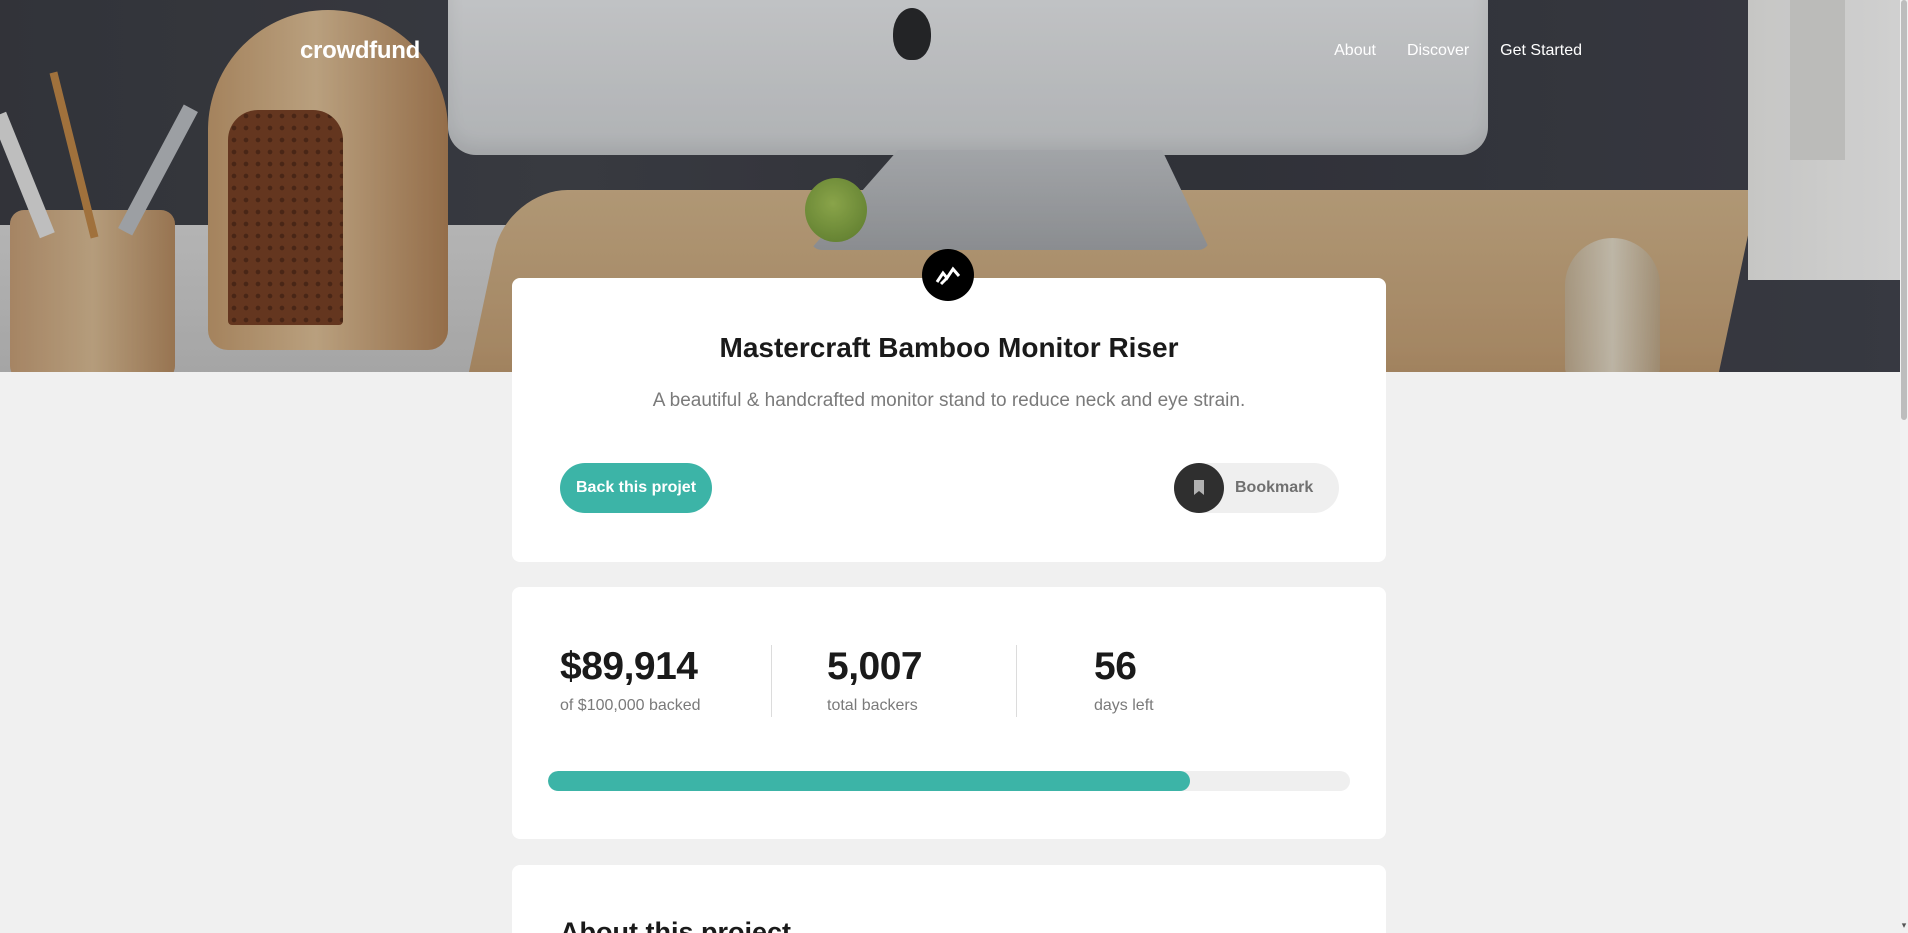 The width and height of the screenshot is (1908, 933). I want to click on about-title: About this project, so click(675, 925).